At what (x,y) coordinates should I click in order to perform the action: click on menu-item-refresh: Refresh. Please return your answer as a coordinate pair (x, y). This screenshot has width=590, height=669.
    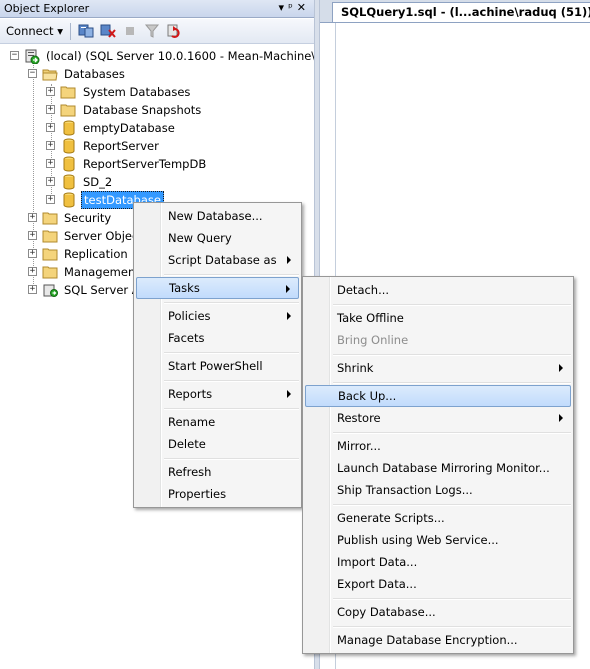
    Looking at the image, I should click on (217, 472).